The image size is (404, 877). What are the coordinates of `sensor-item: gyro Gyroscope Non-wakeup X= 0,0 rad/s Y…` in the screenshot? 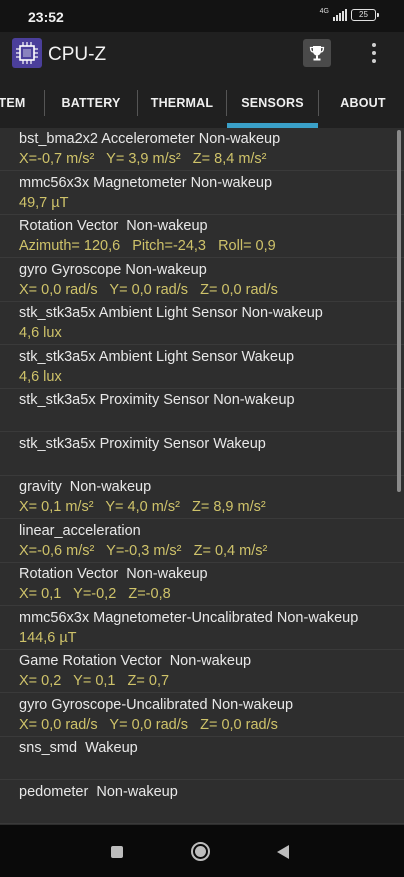 It's located at (202, 280).